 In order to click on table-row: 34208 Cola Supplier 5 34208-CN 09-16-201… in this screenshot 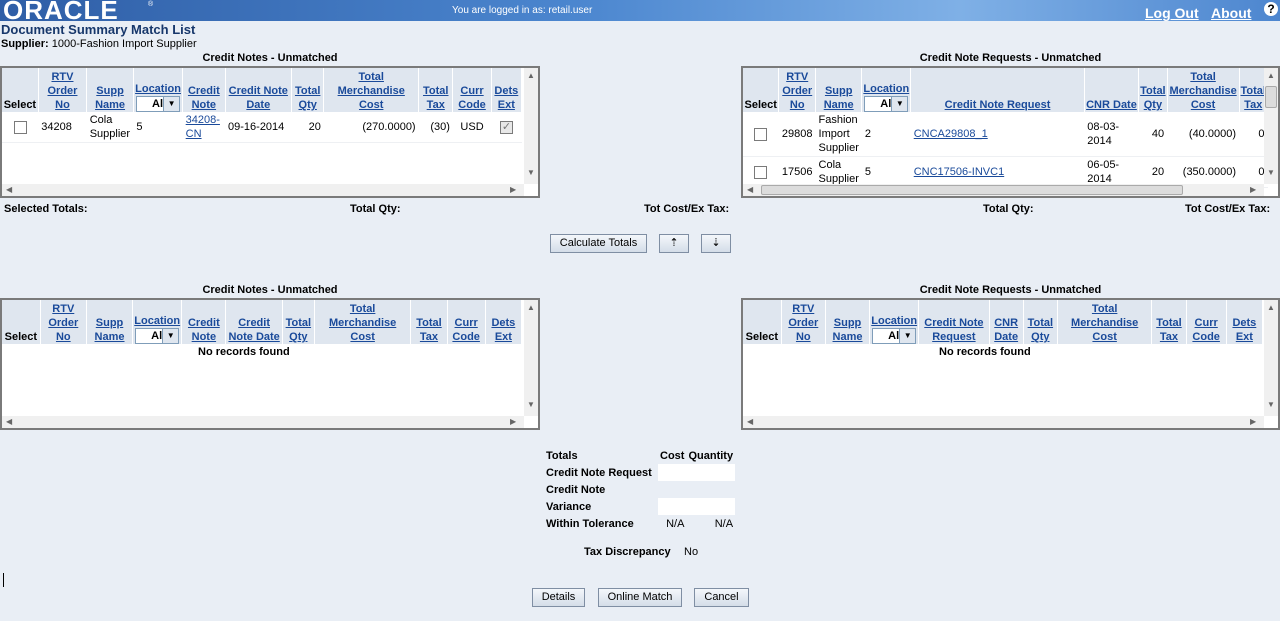, I will do `click(262, 127)`.